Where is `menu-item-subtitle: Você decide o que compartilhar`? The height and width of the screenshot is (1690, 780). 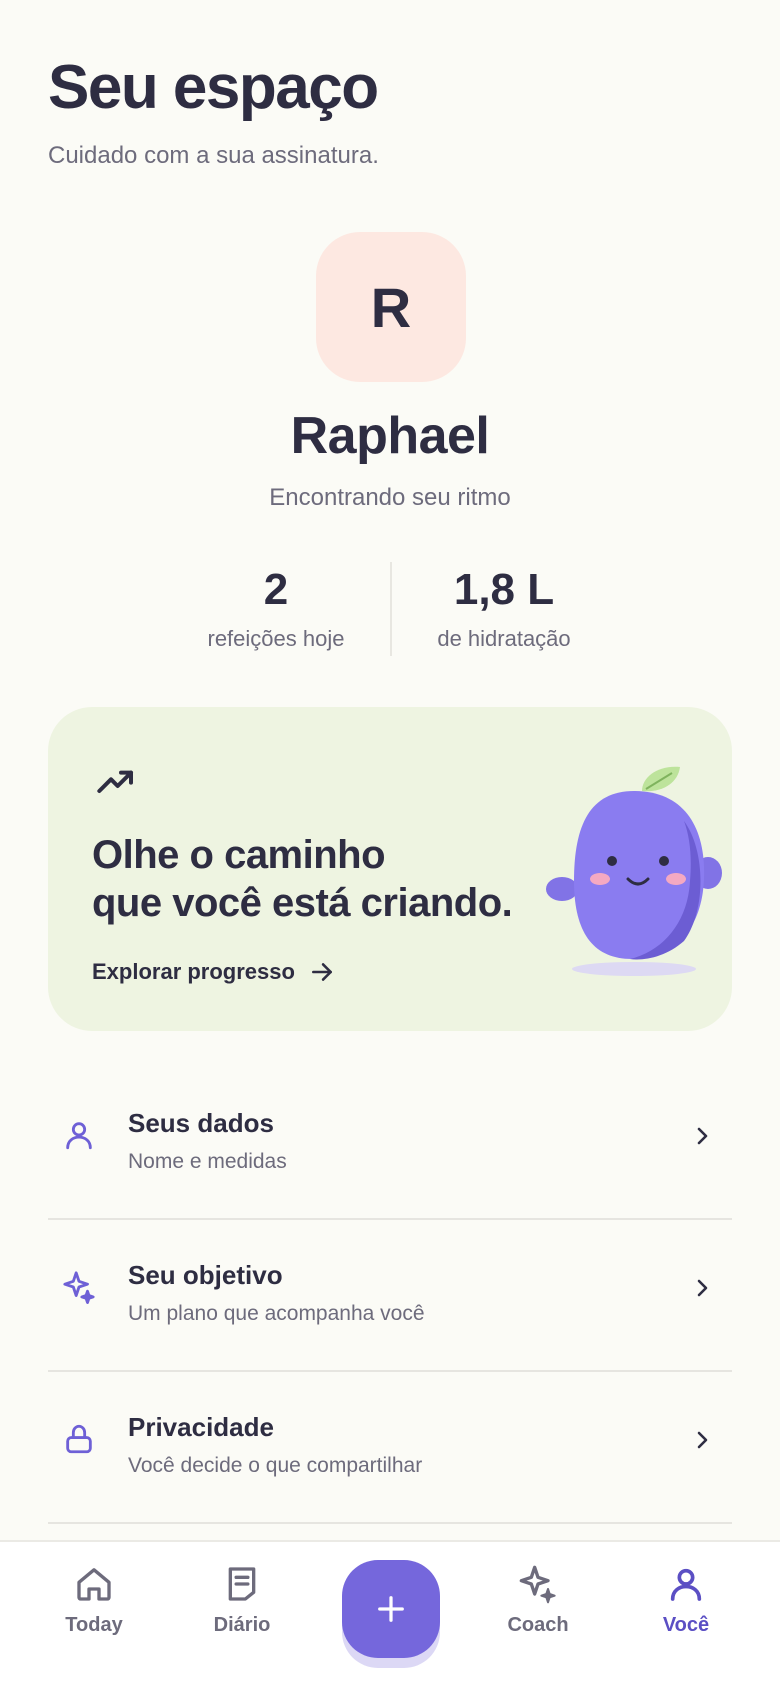 menu-item-subtitle: Você decide o que compartilhar is located at coordinates (275, 1465).